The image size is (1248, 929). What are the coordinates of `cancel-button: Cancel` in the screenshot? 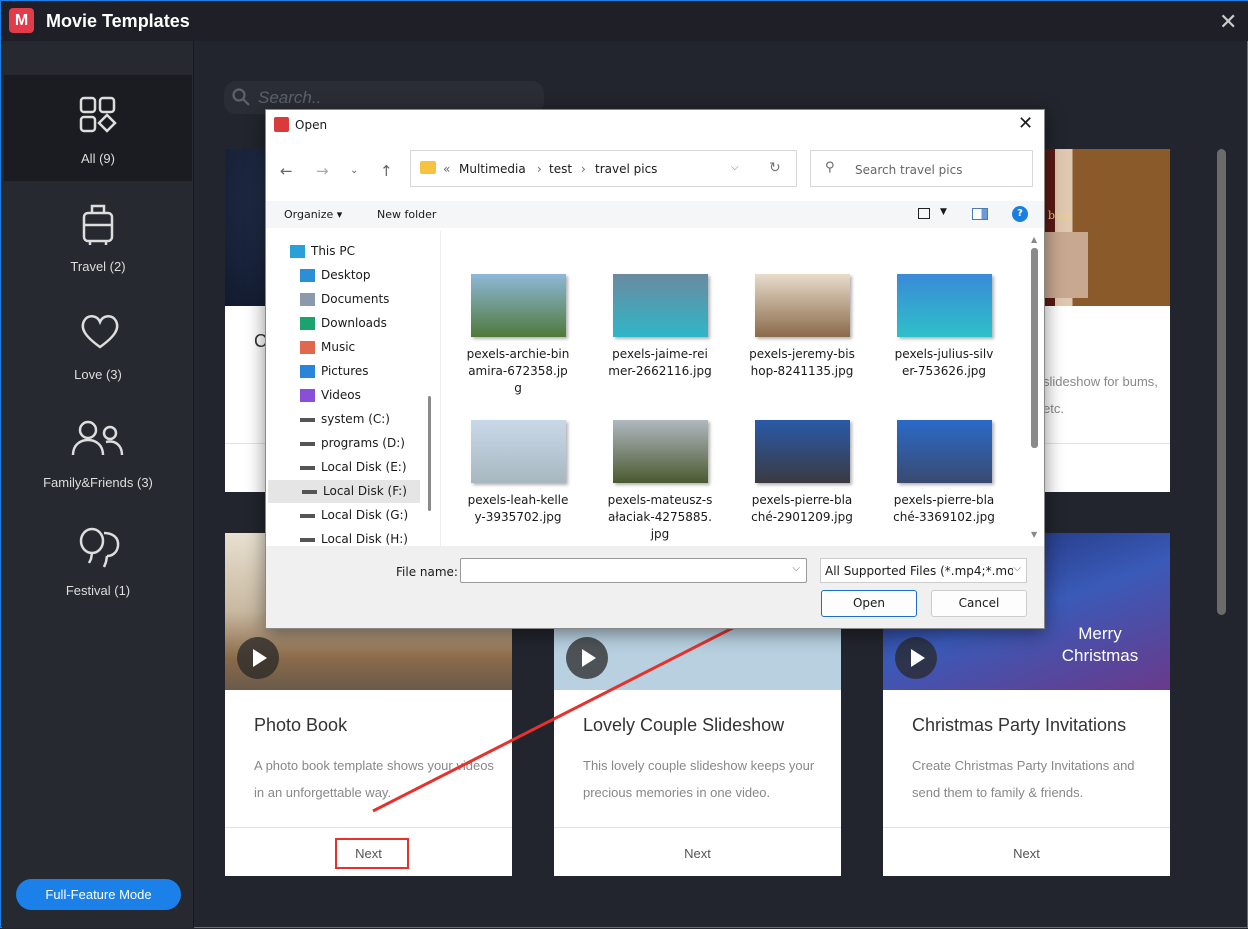 It's located at (979, 603).